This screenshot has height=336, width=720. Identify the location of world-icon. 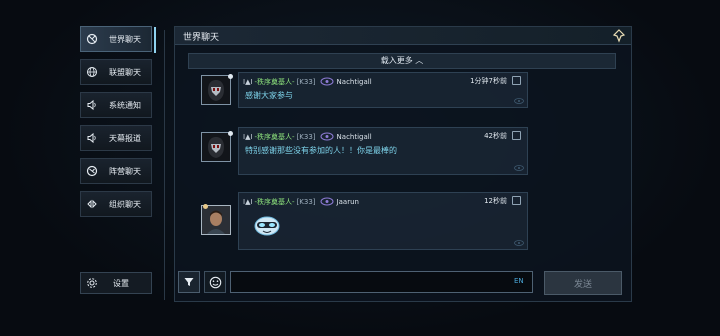
(92, 39).